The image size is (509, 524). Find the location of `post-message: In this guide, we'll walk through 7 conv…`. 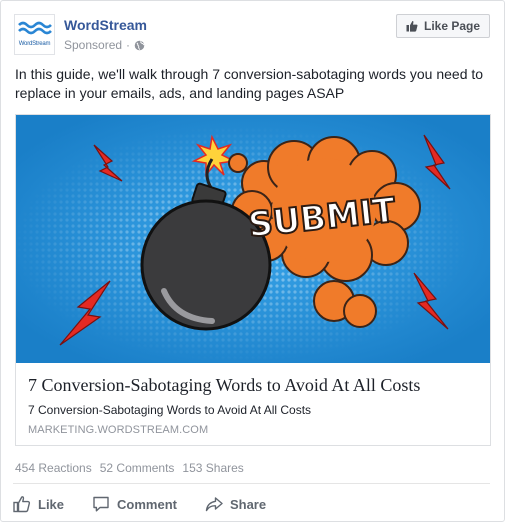

post-message: In this guide, we'll walk through 7 conv… is located at coordinates (249, 83).